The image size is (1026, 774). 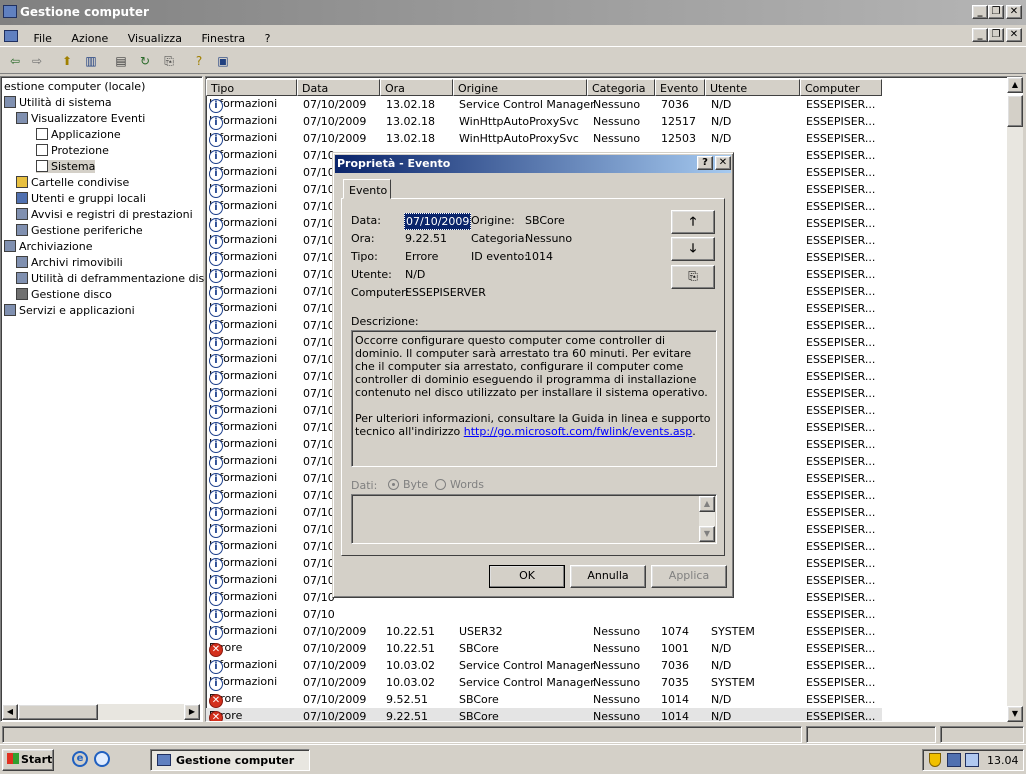 What do you see at coordinates (67, 61) in the screenshot?
I see `up-folder-icon: ⬆` at bounding box center [67, 61].